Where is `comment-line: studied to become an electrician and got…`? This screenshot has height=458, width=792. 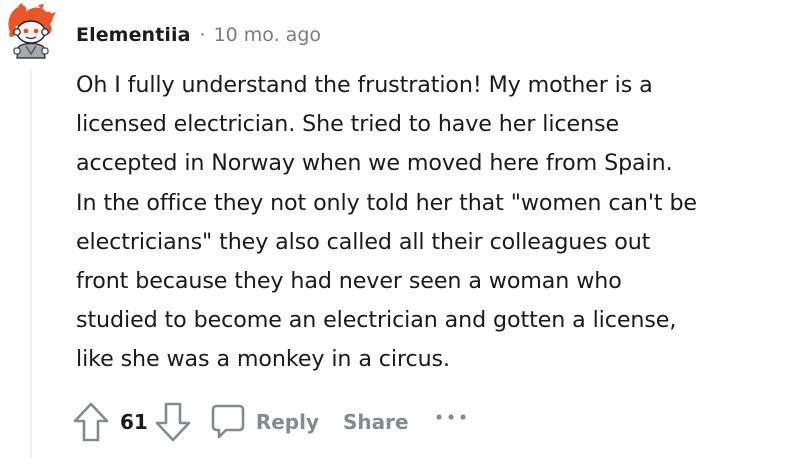
comment-line: studied to become an electrician and got… is located at coordinates (376, 320).